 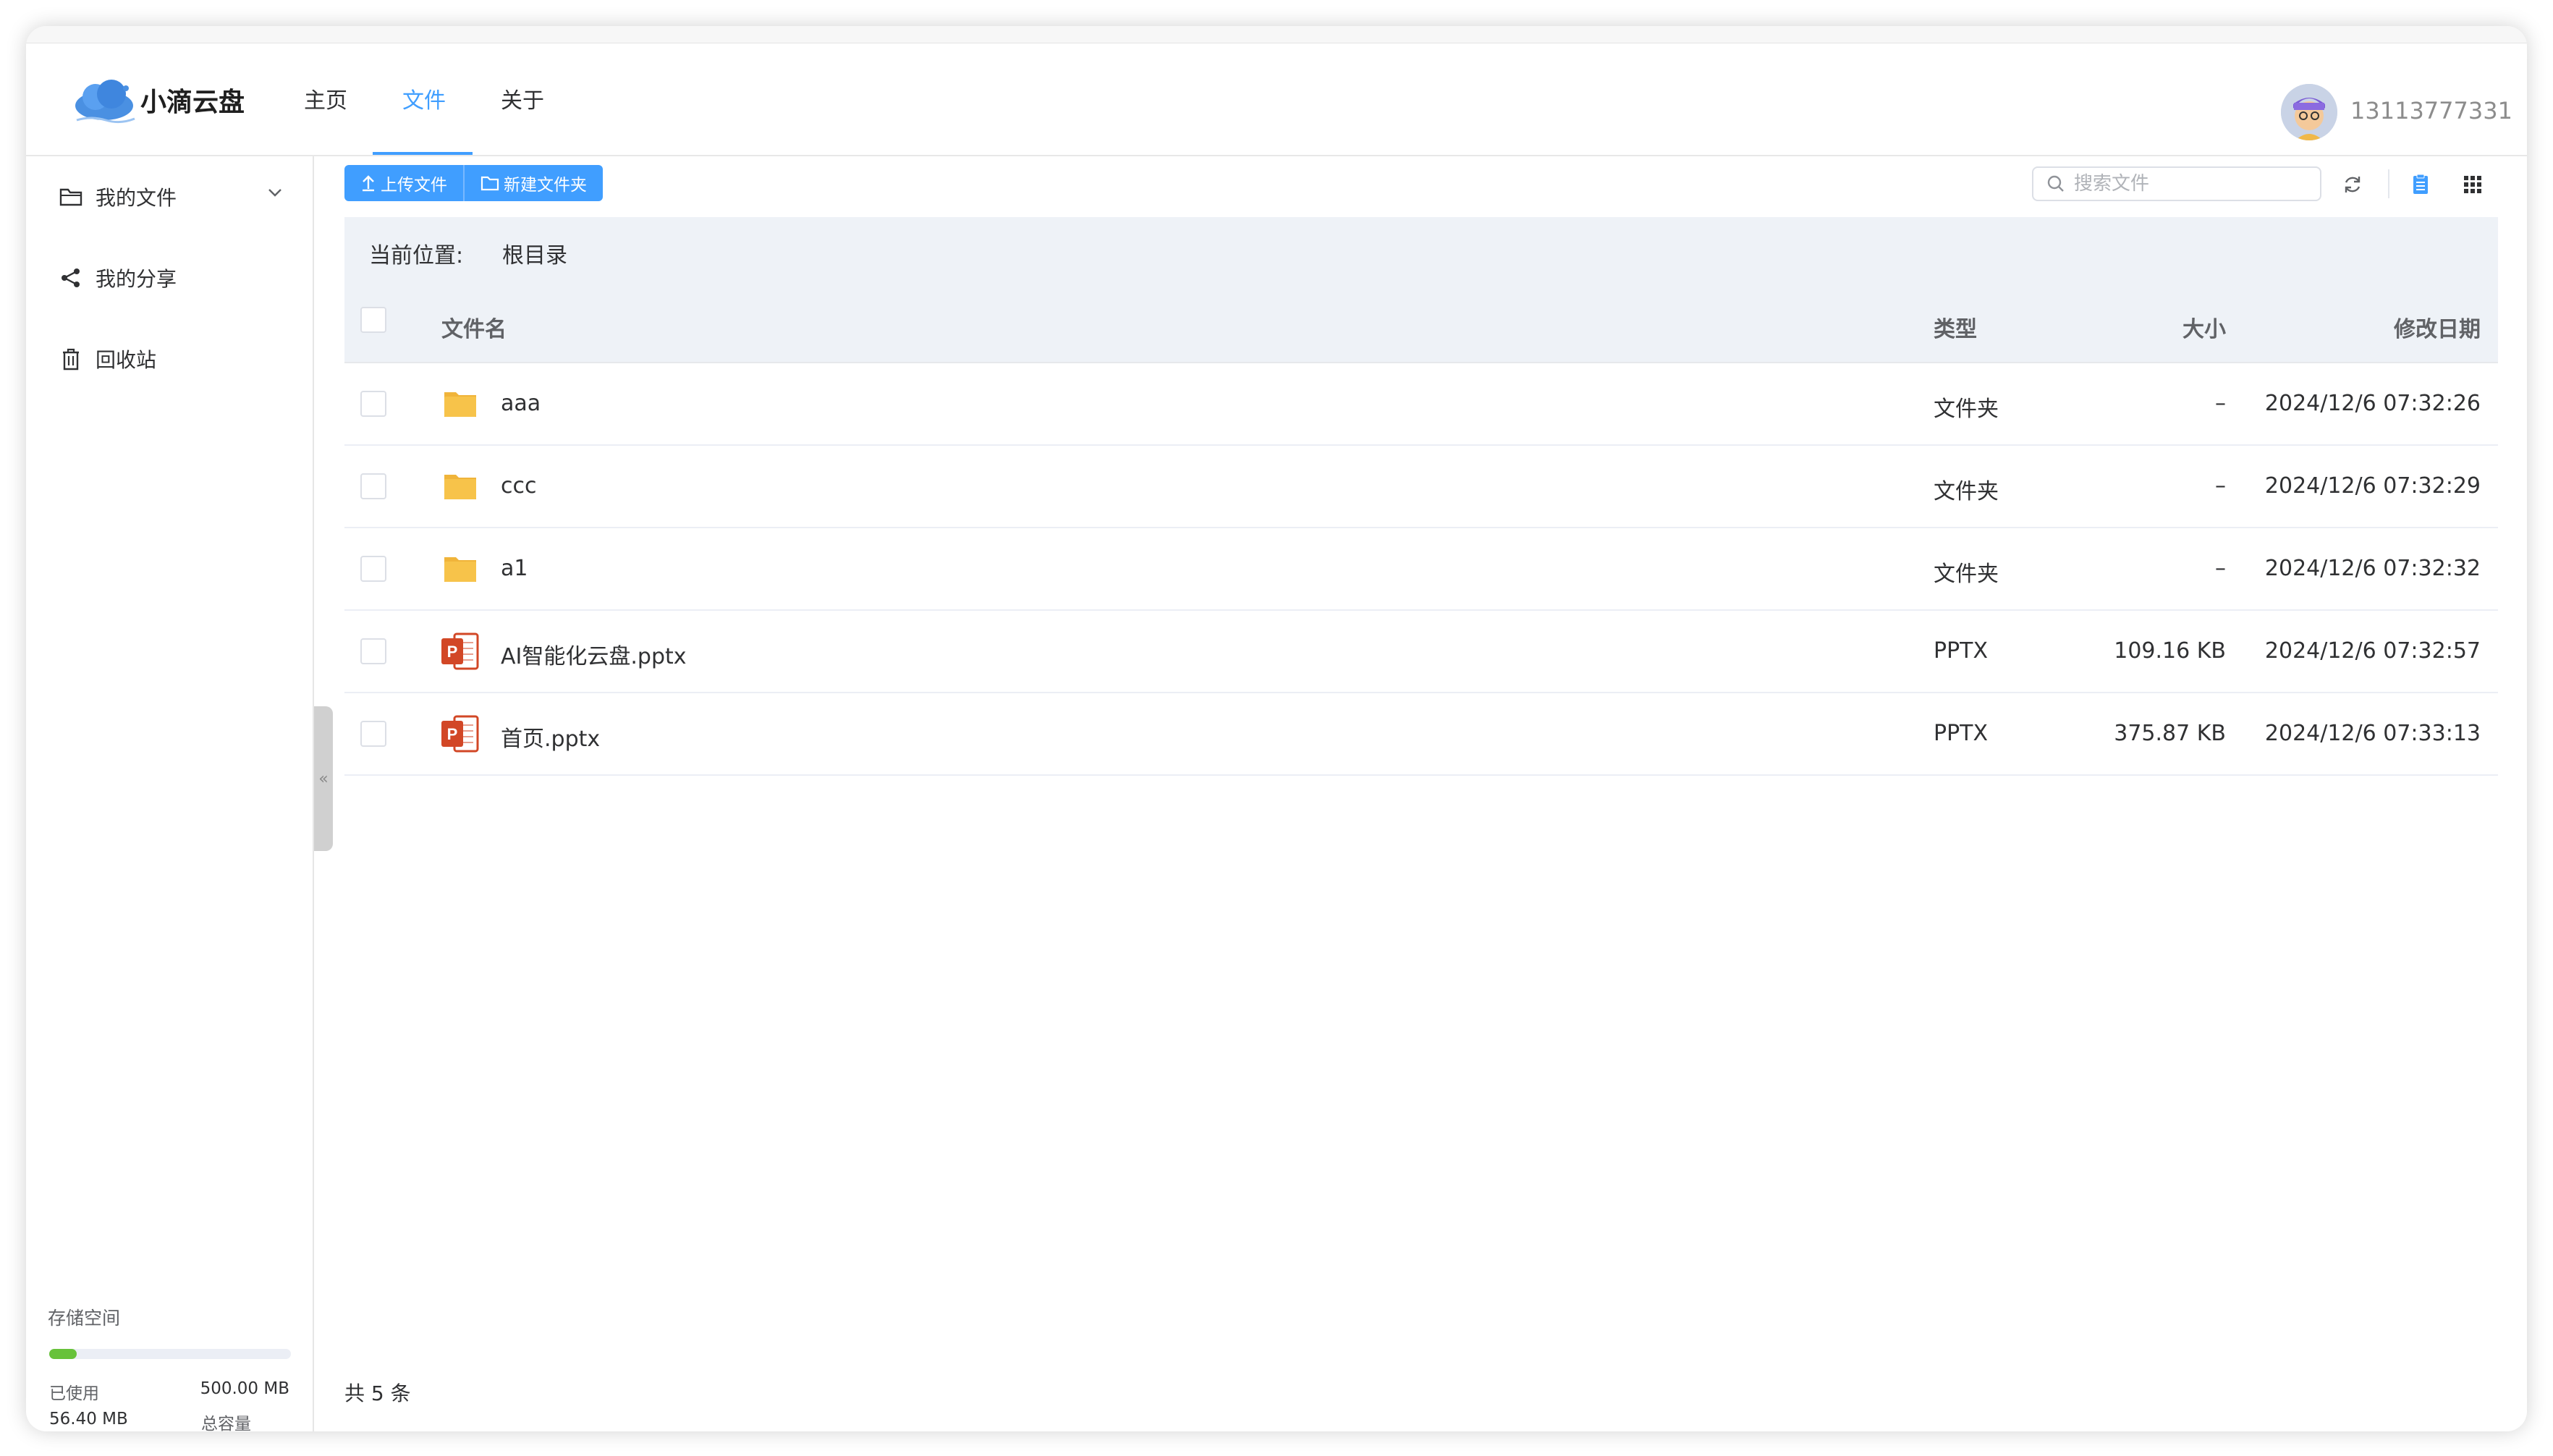 I want to click on refresh-icon, so click(x=2353, y=184).